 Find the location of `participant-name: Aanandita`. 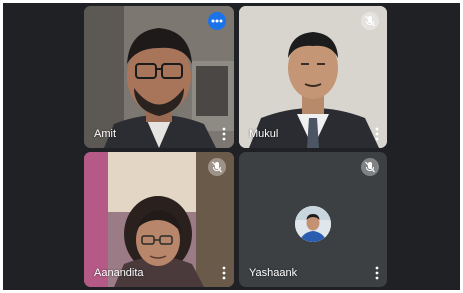

participant-name: Aanandita is located at coordinates (119, 273).